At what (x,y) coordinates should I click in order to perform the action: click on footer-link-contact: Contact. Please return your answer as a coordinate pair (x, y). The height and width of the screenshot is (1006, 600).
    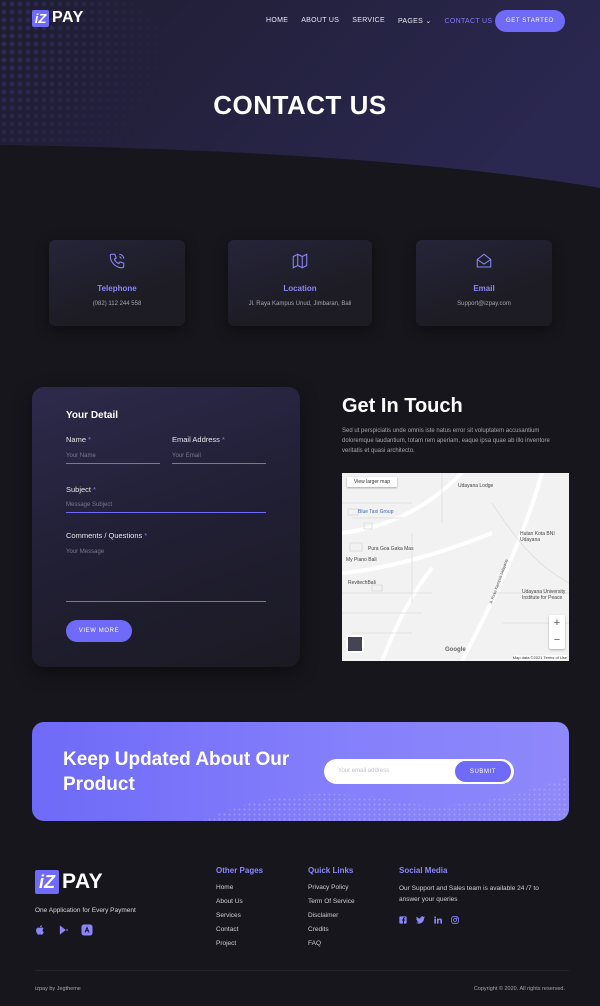
    Looking at the image, I should click on (227, 929).